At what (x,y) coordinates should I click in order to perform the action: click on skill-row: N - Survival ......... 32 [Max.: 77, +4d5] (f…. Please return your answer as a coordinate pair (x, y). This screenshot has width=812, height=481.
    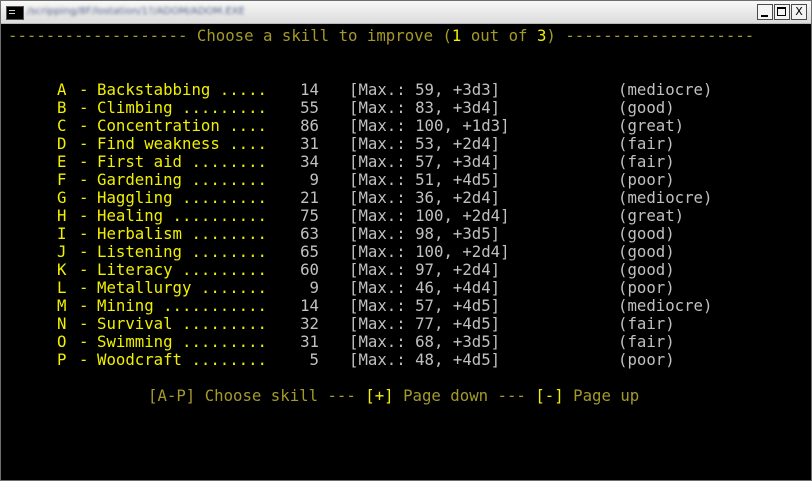
    Looking at the image, I should click on (406, 324).